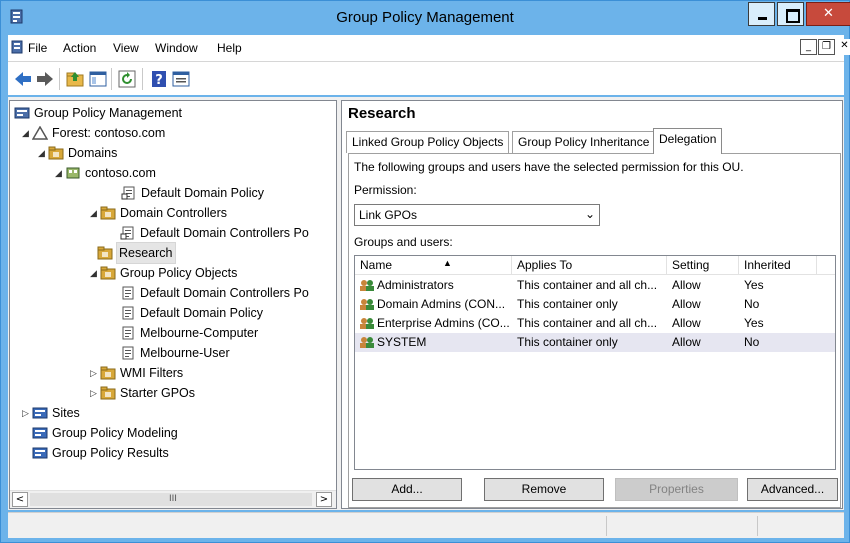 The image size is (850, 543). I want to click on tree-node: ▷ WMI Filters, so click(173, 373).